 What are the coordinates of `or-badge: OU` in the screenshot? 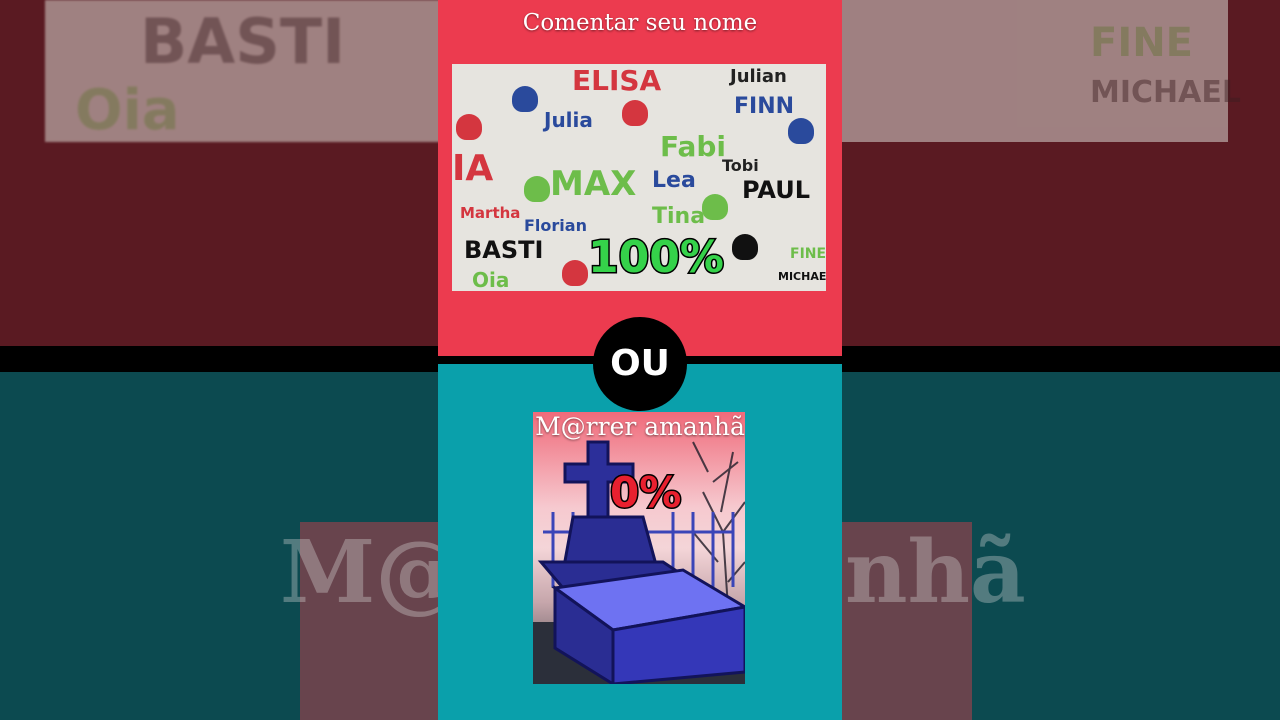 It's located at (640, 364).